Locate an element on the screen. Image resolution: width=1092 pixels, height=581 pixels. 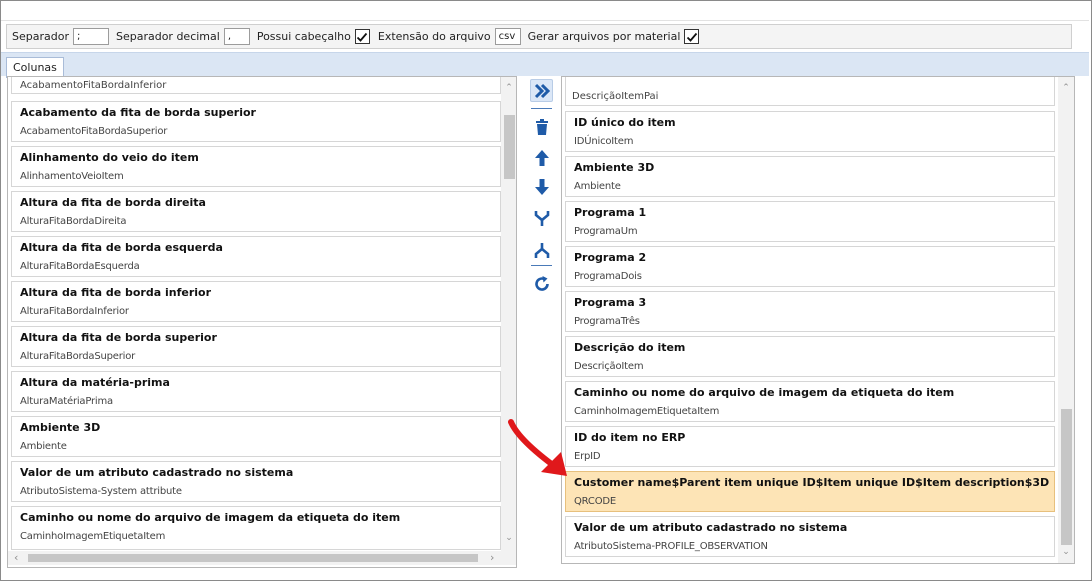
move-down-button is located at coordinates (541, 186).